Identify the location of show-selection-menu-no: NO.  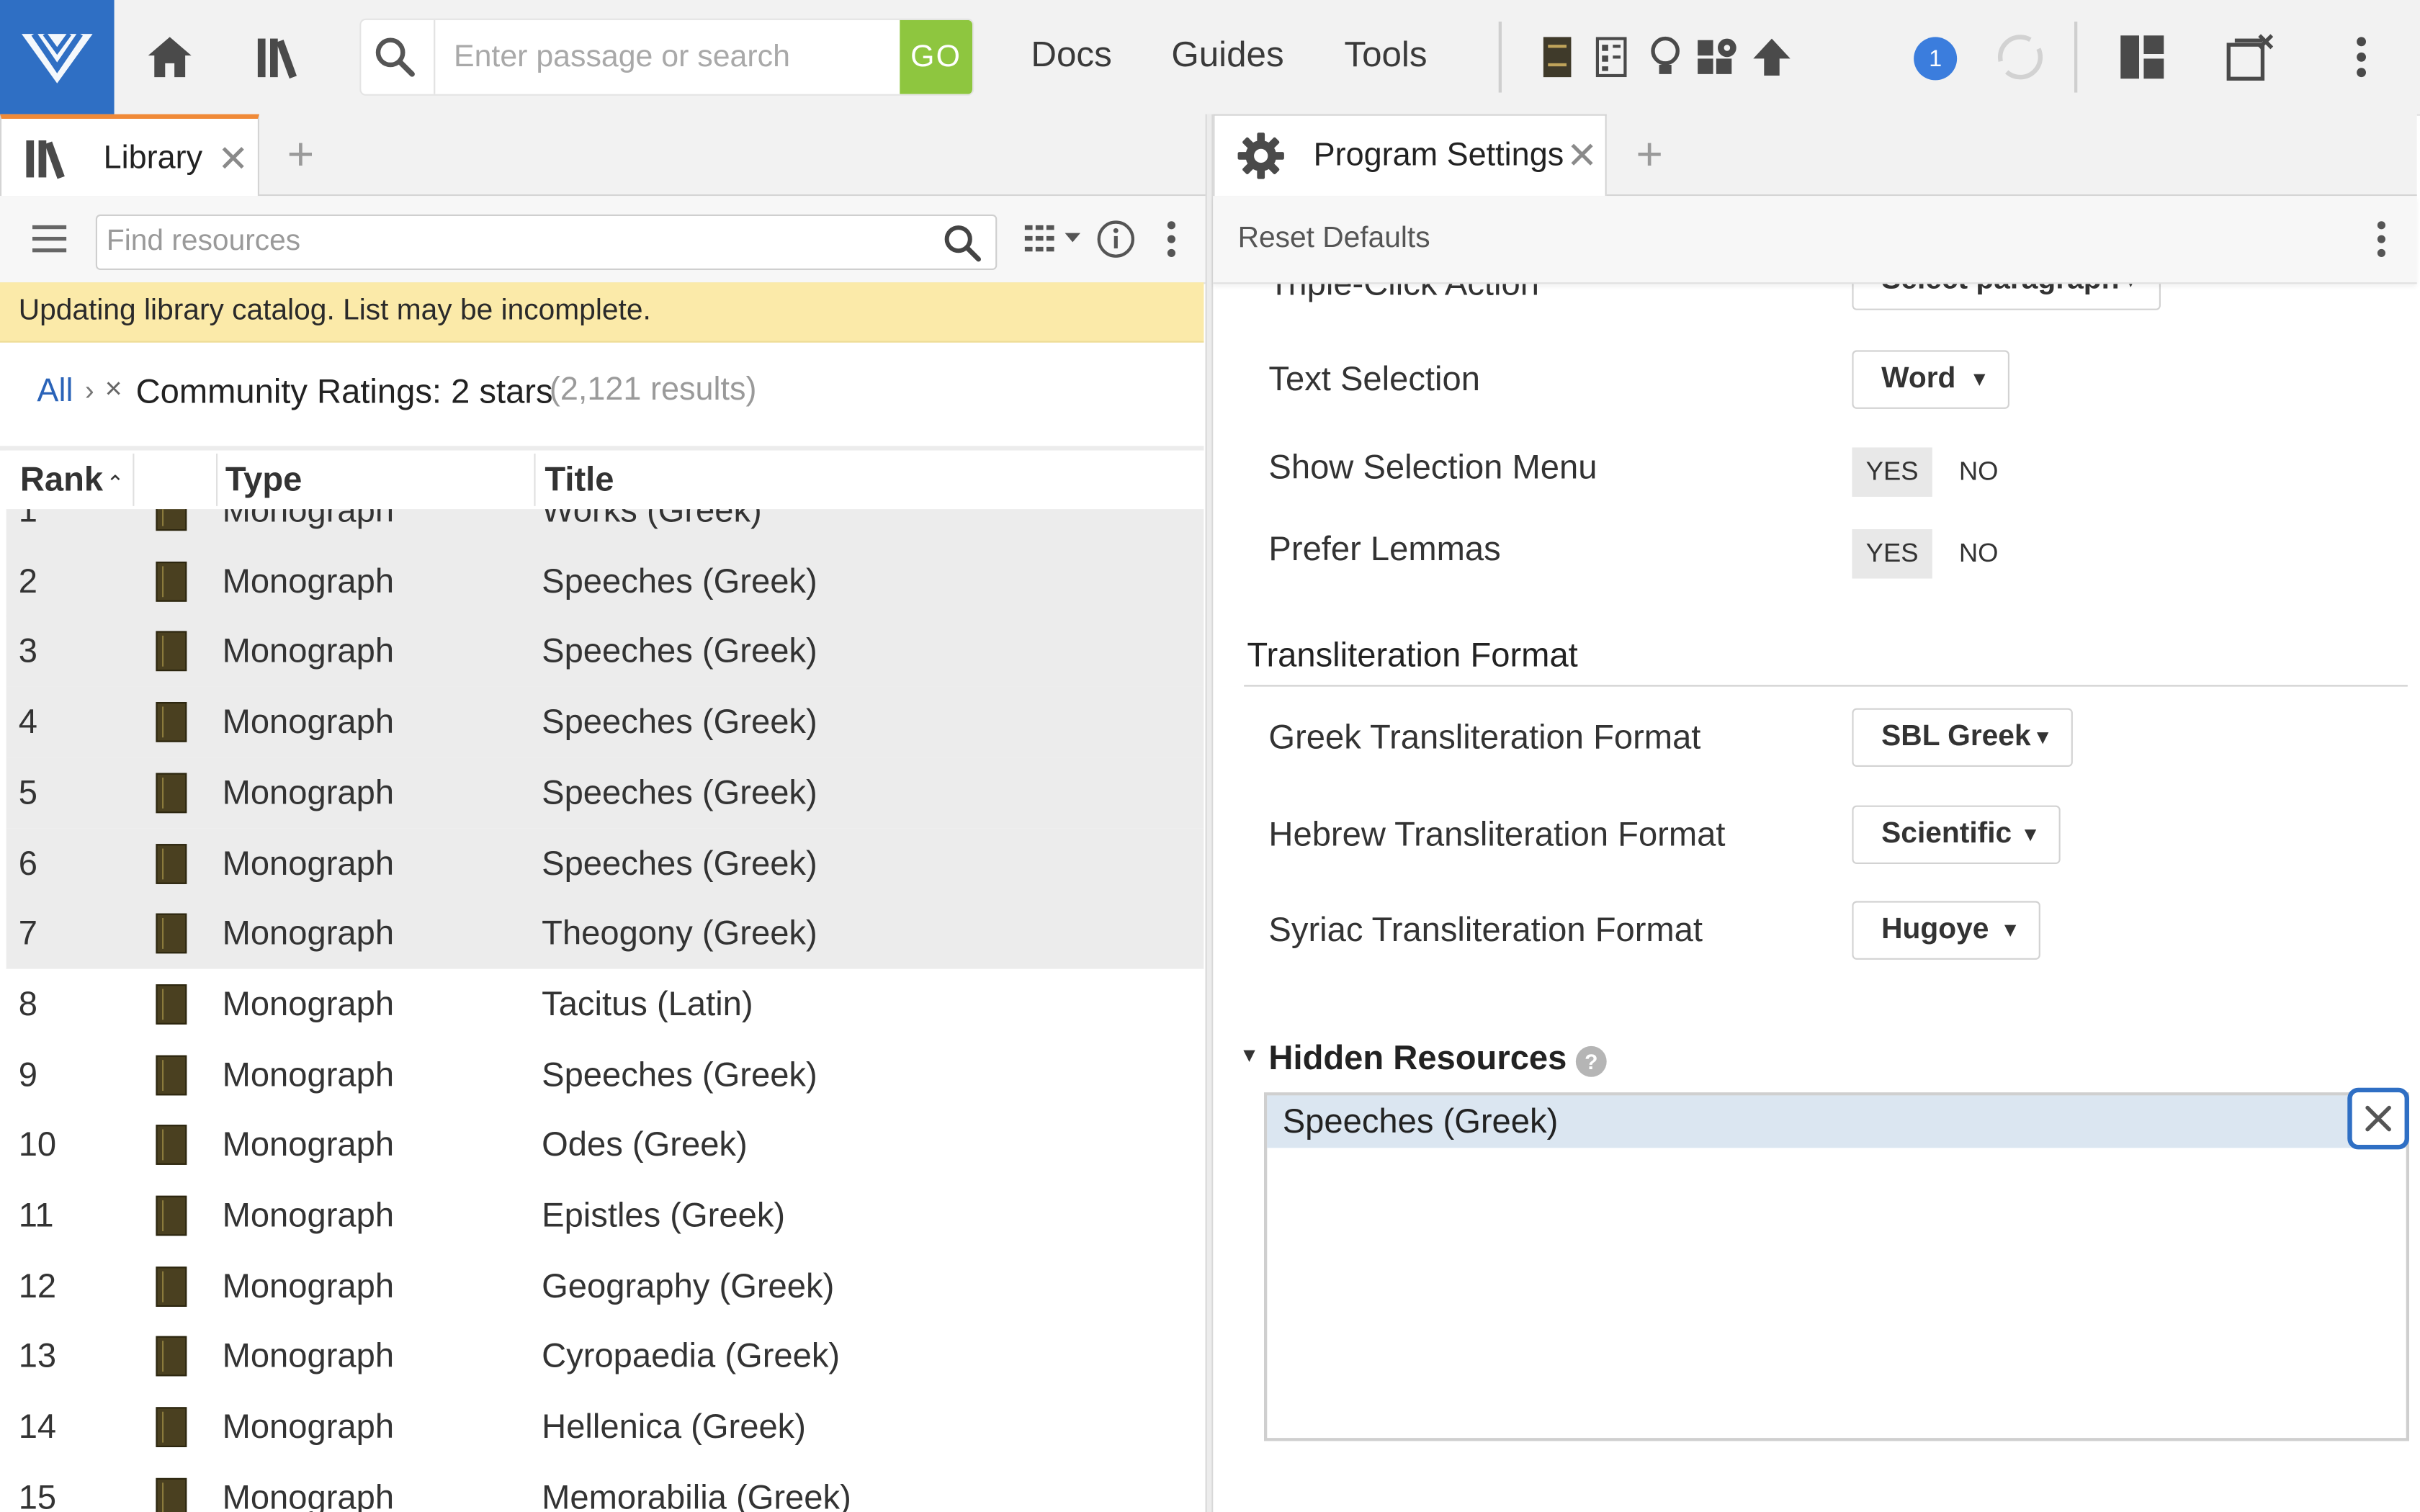
(1978, 472).